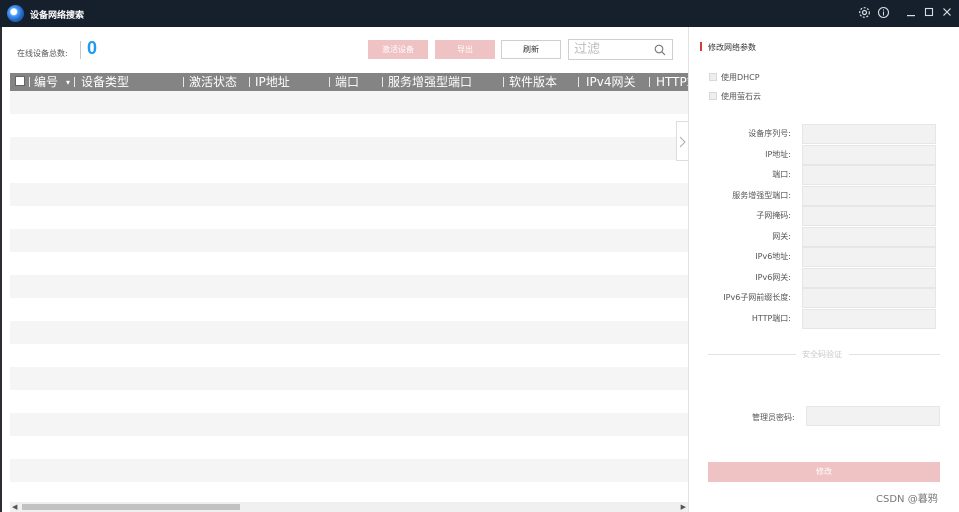  Describe the element at coordinates (773, 256) in the screenshot. I see `field-label: IPv6地址:` at that location.